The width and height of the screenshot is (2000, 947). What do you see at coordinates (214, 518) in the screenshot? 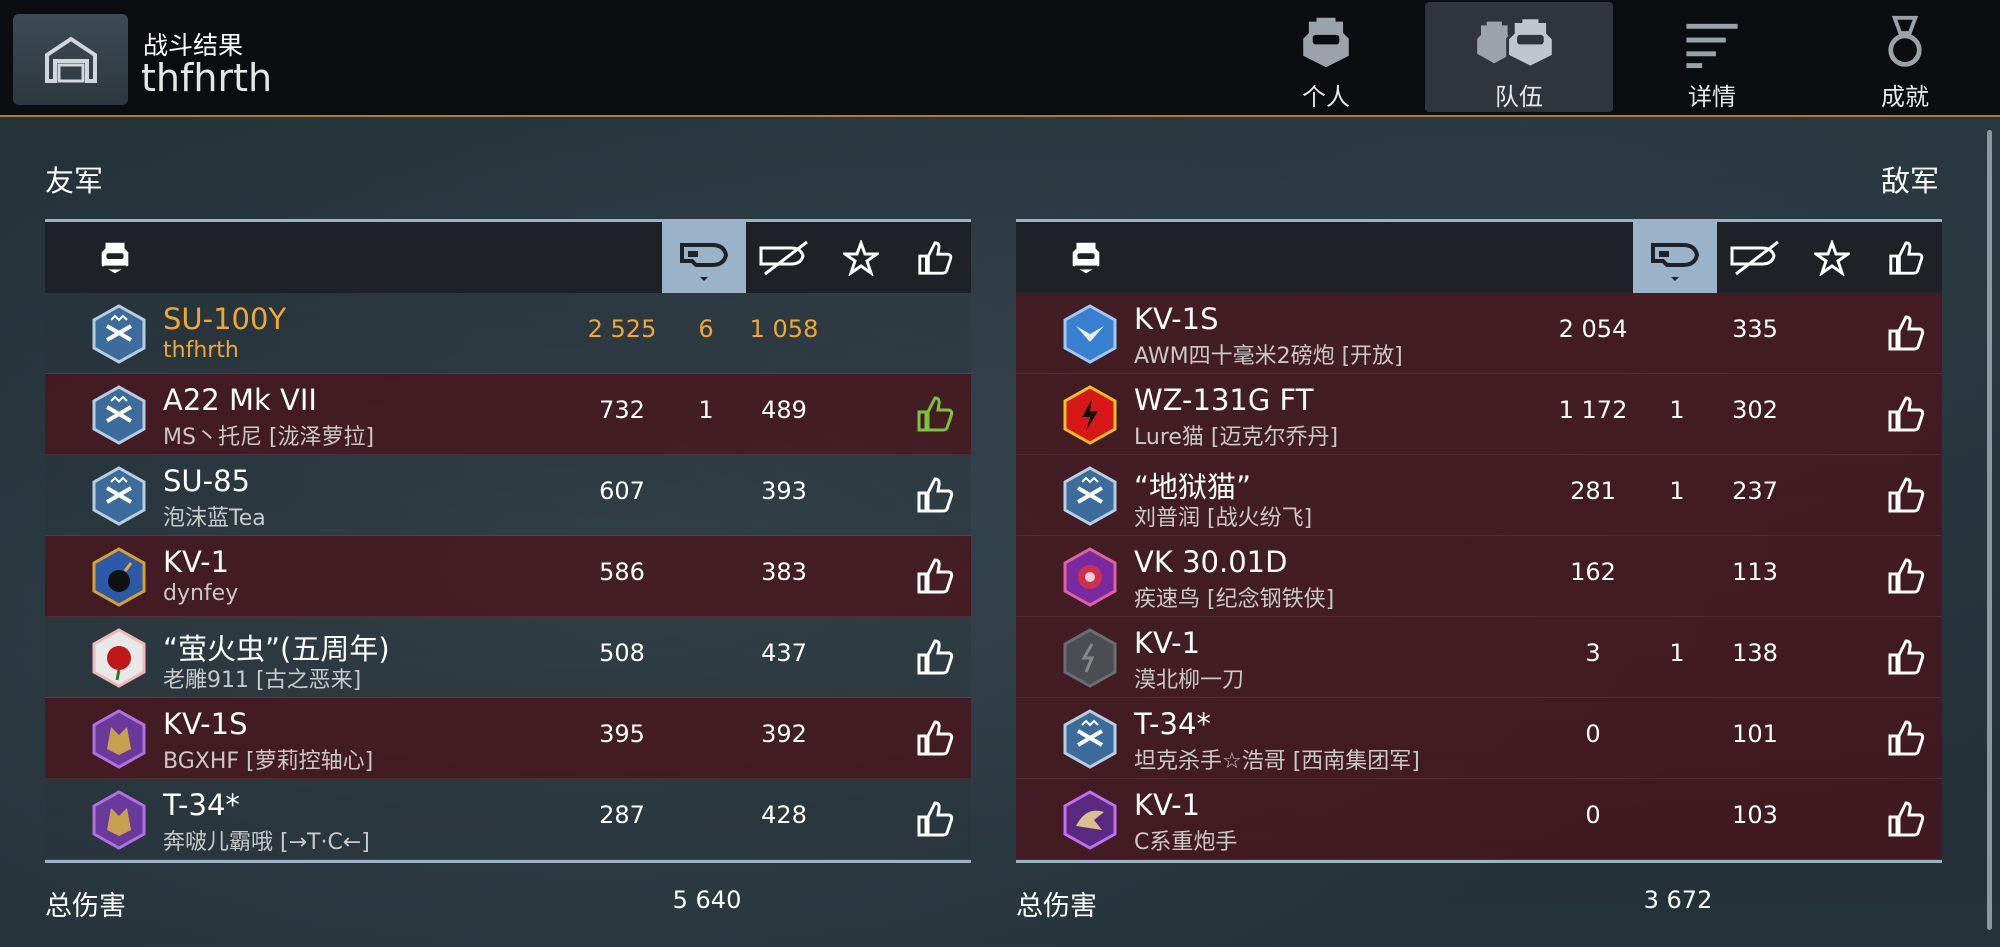
I see `player-name: 泡沫蓝Tea` at bounding box center [214, 518].